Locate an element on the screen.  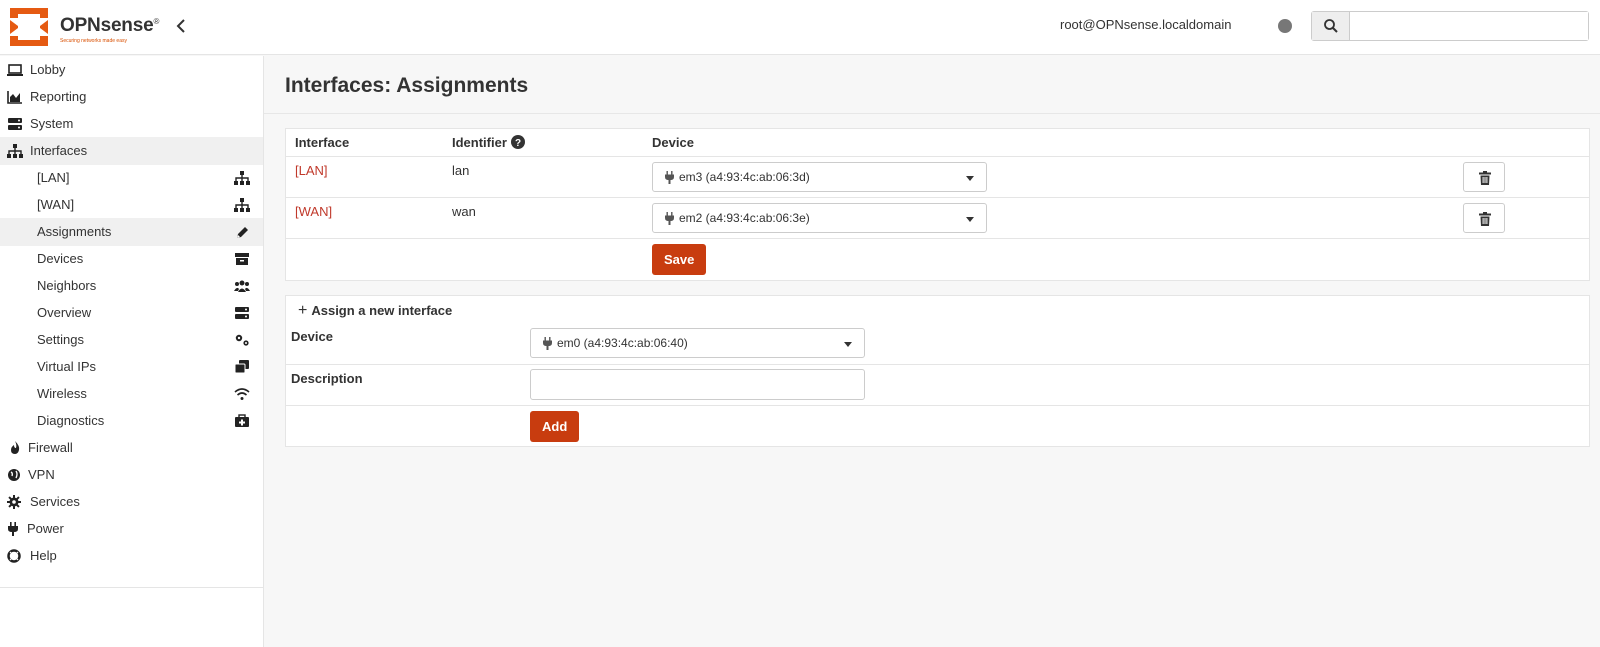
sidebar-subitem-overview: Overview is located at coordinates (131, 313).